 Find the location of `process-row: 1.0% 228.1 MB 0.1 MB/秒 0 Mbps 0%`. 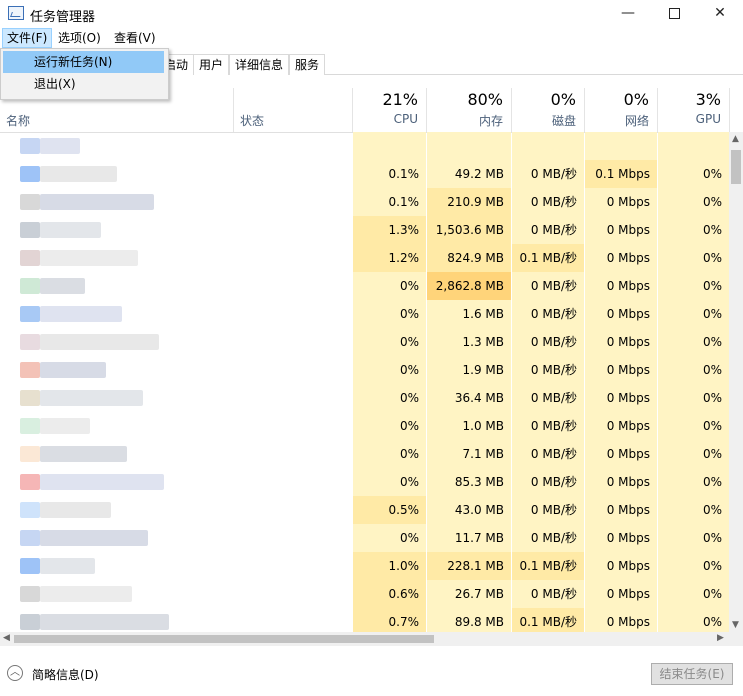

process-row: 1.0% 228.1 MB 0.1 MB/秒 0 Mbps 0% is located at coordinates (364, 566).